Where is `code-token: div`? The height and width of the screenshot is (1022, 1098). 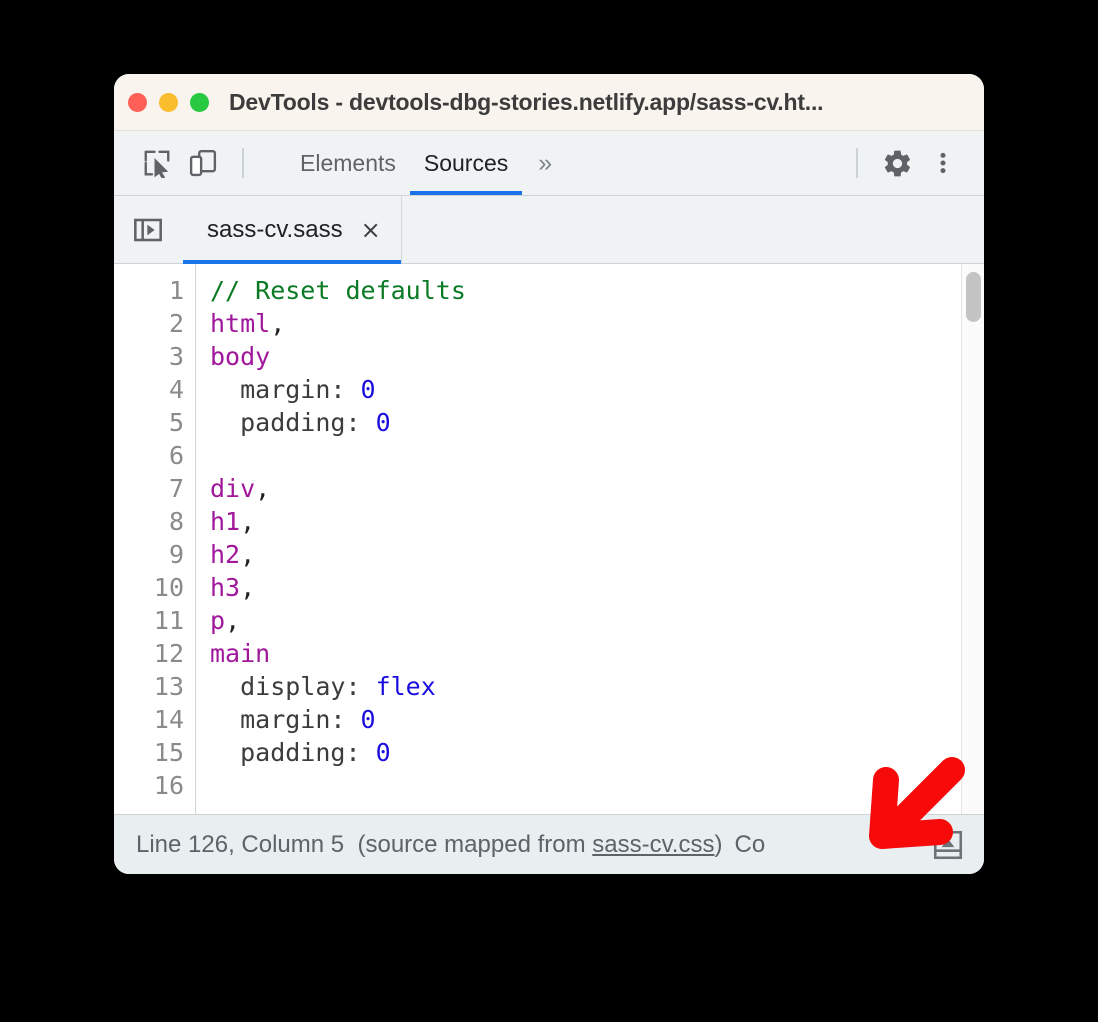 code-token: div is located at coordinates (233, 488).